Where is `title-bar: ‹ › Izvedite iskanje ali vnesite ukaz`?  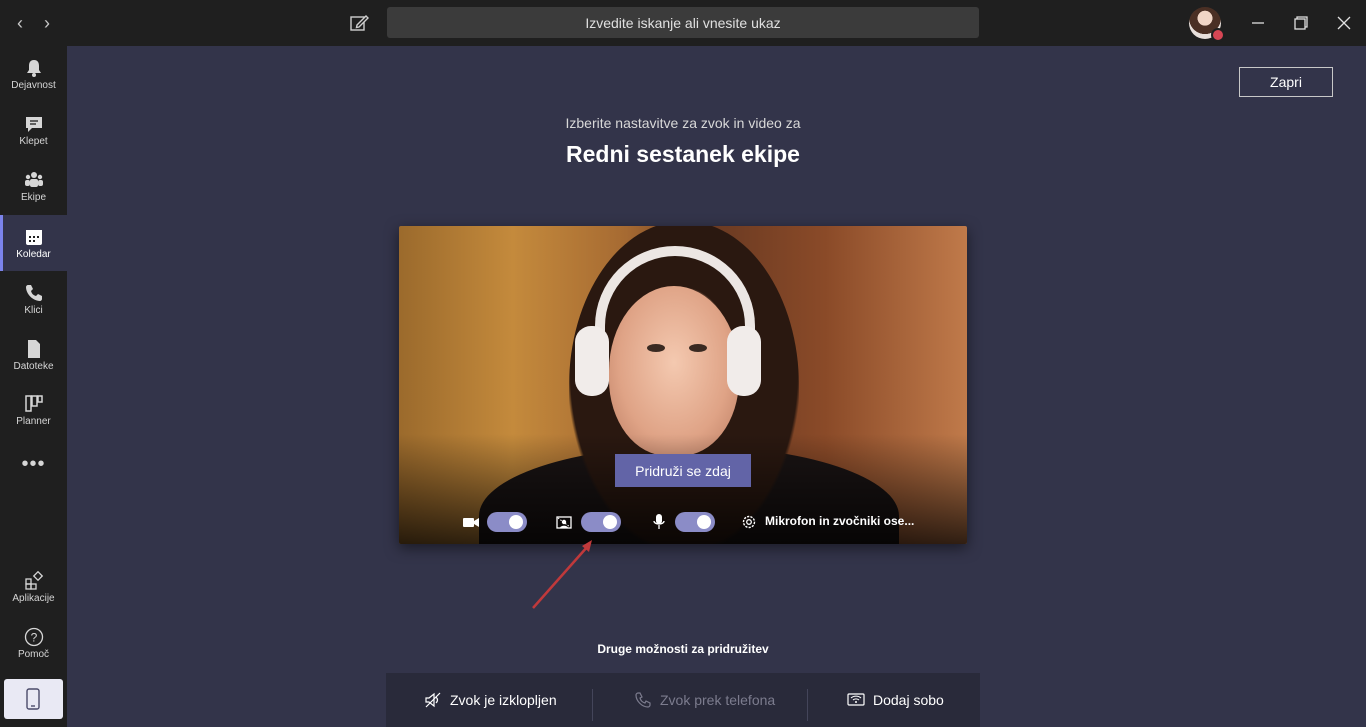
title-bar: ‹ › Izvedite iskanje ali vnesite ukaz is located at coordinates (683, 23).